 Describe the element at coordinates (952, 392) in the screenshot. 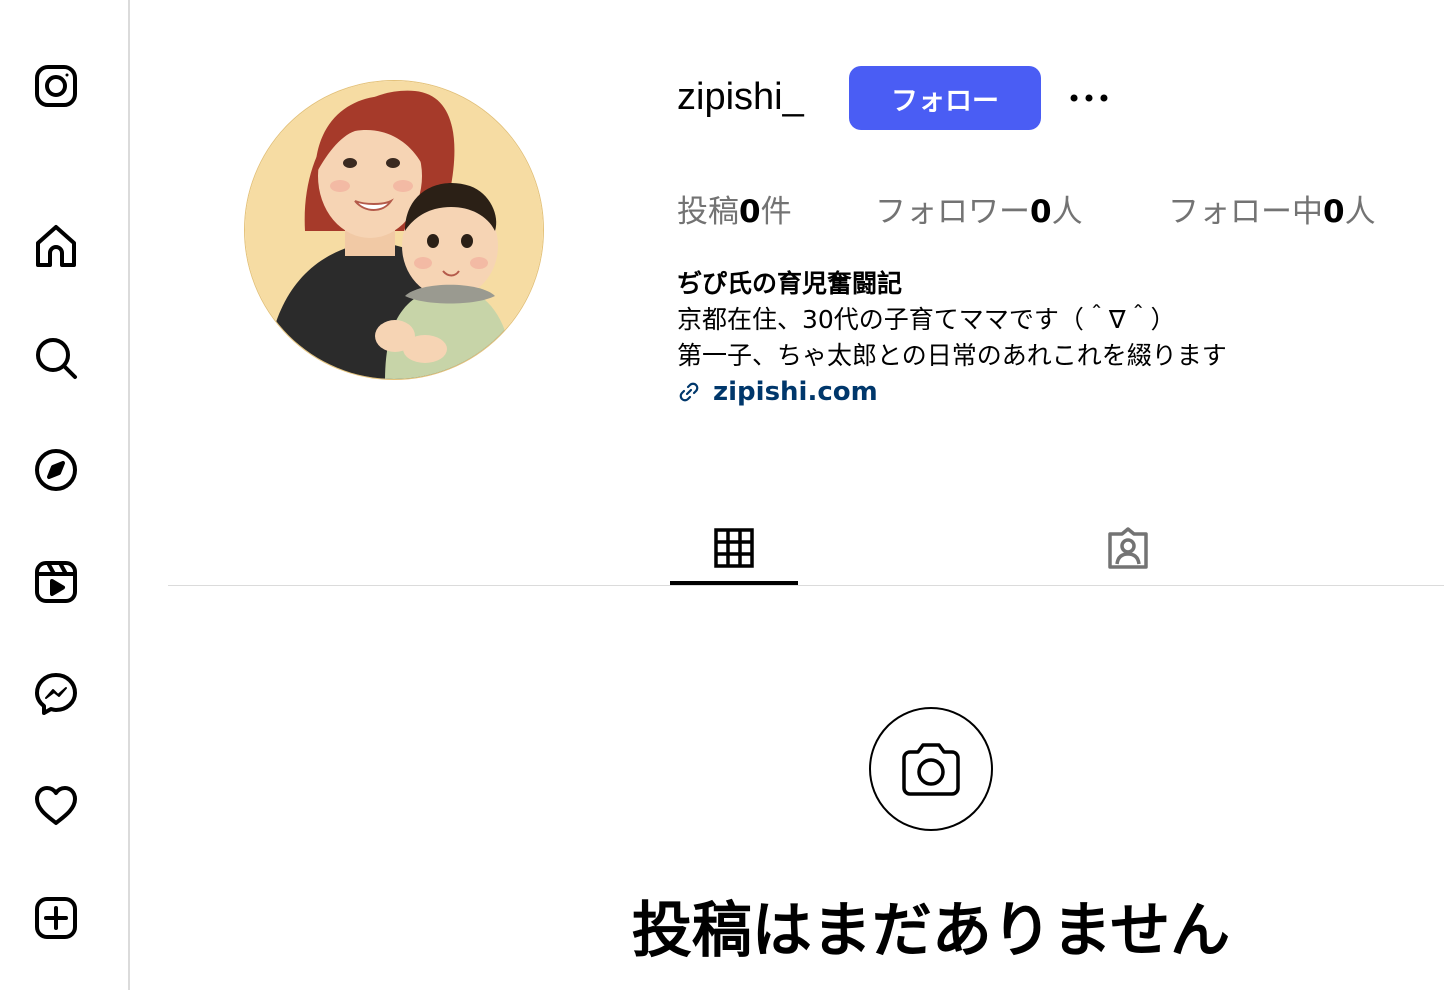

I see `bio-website-link: zipishi.com` at that location.